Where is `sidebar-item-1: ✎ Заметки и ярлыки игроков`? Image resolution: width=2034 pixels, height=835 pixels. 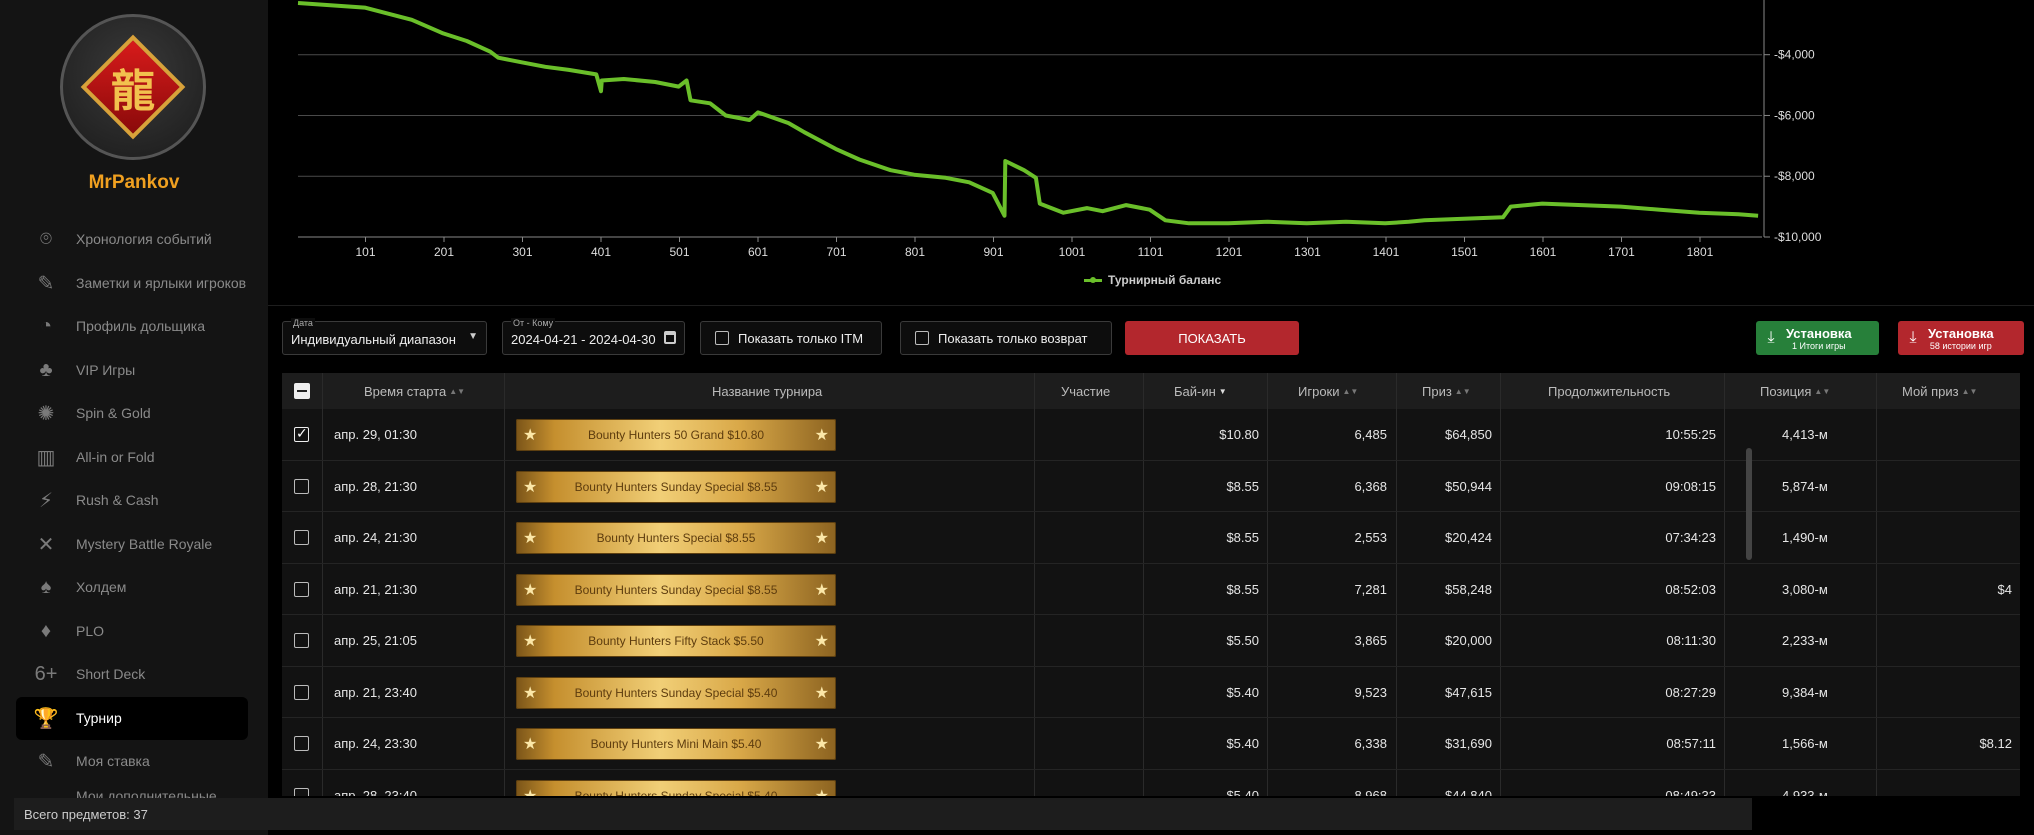 sidebar-item-1: ✎ Заметки и ярлыки игроков is located at coordinates (132, 284).